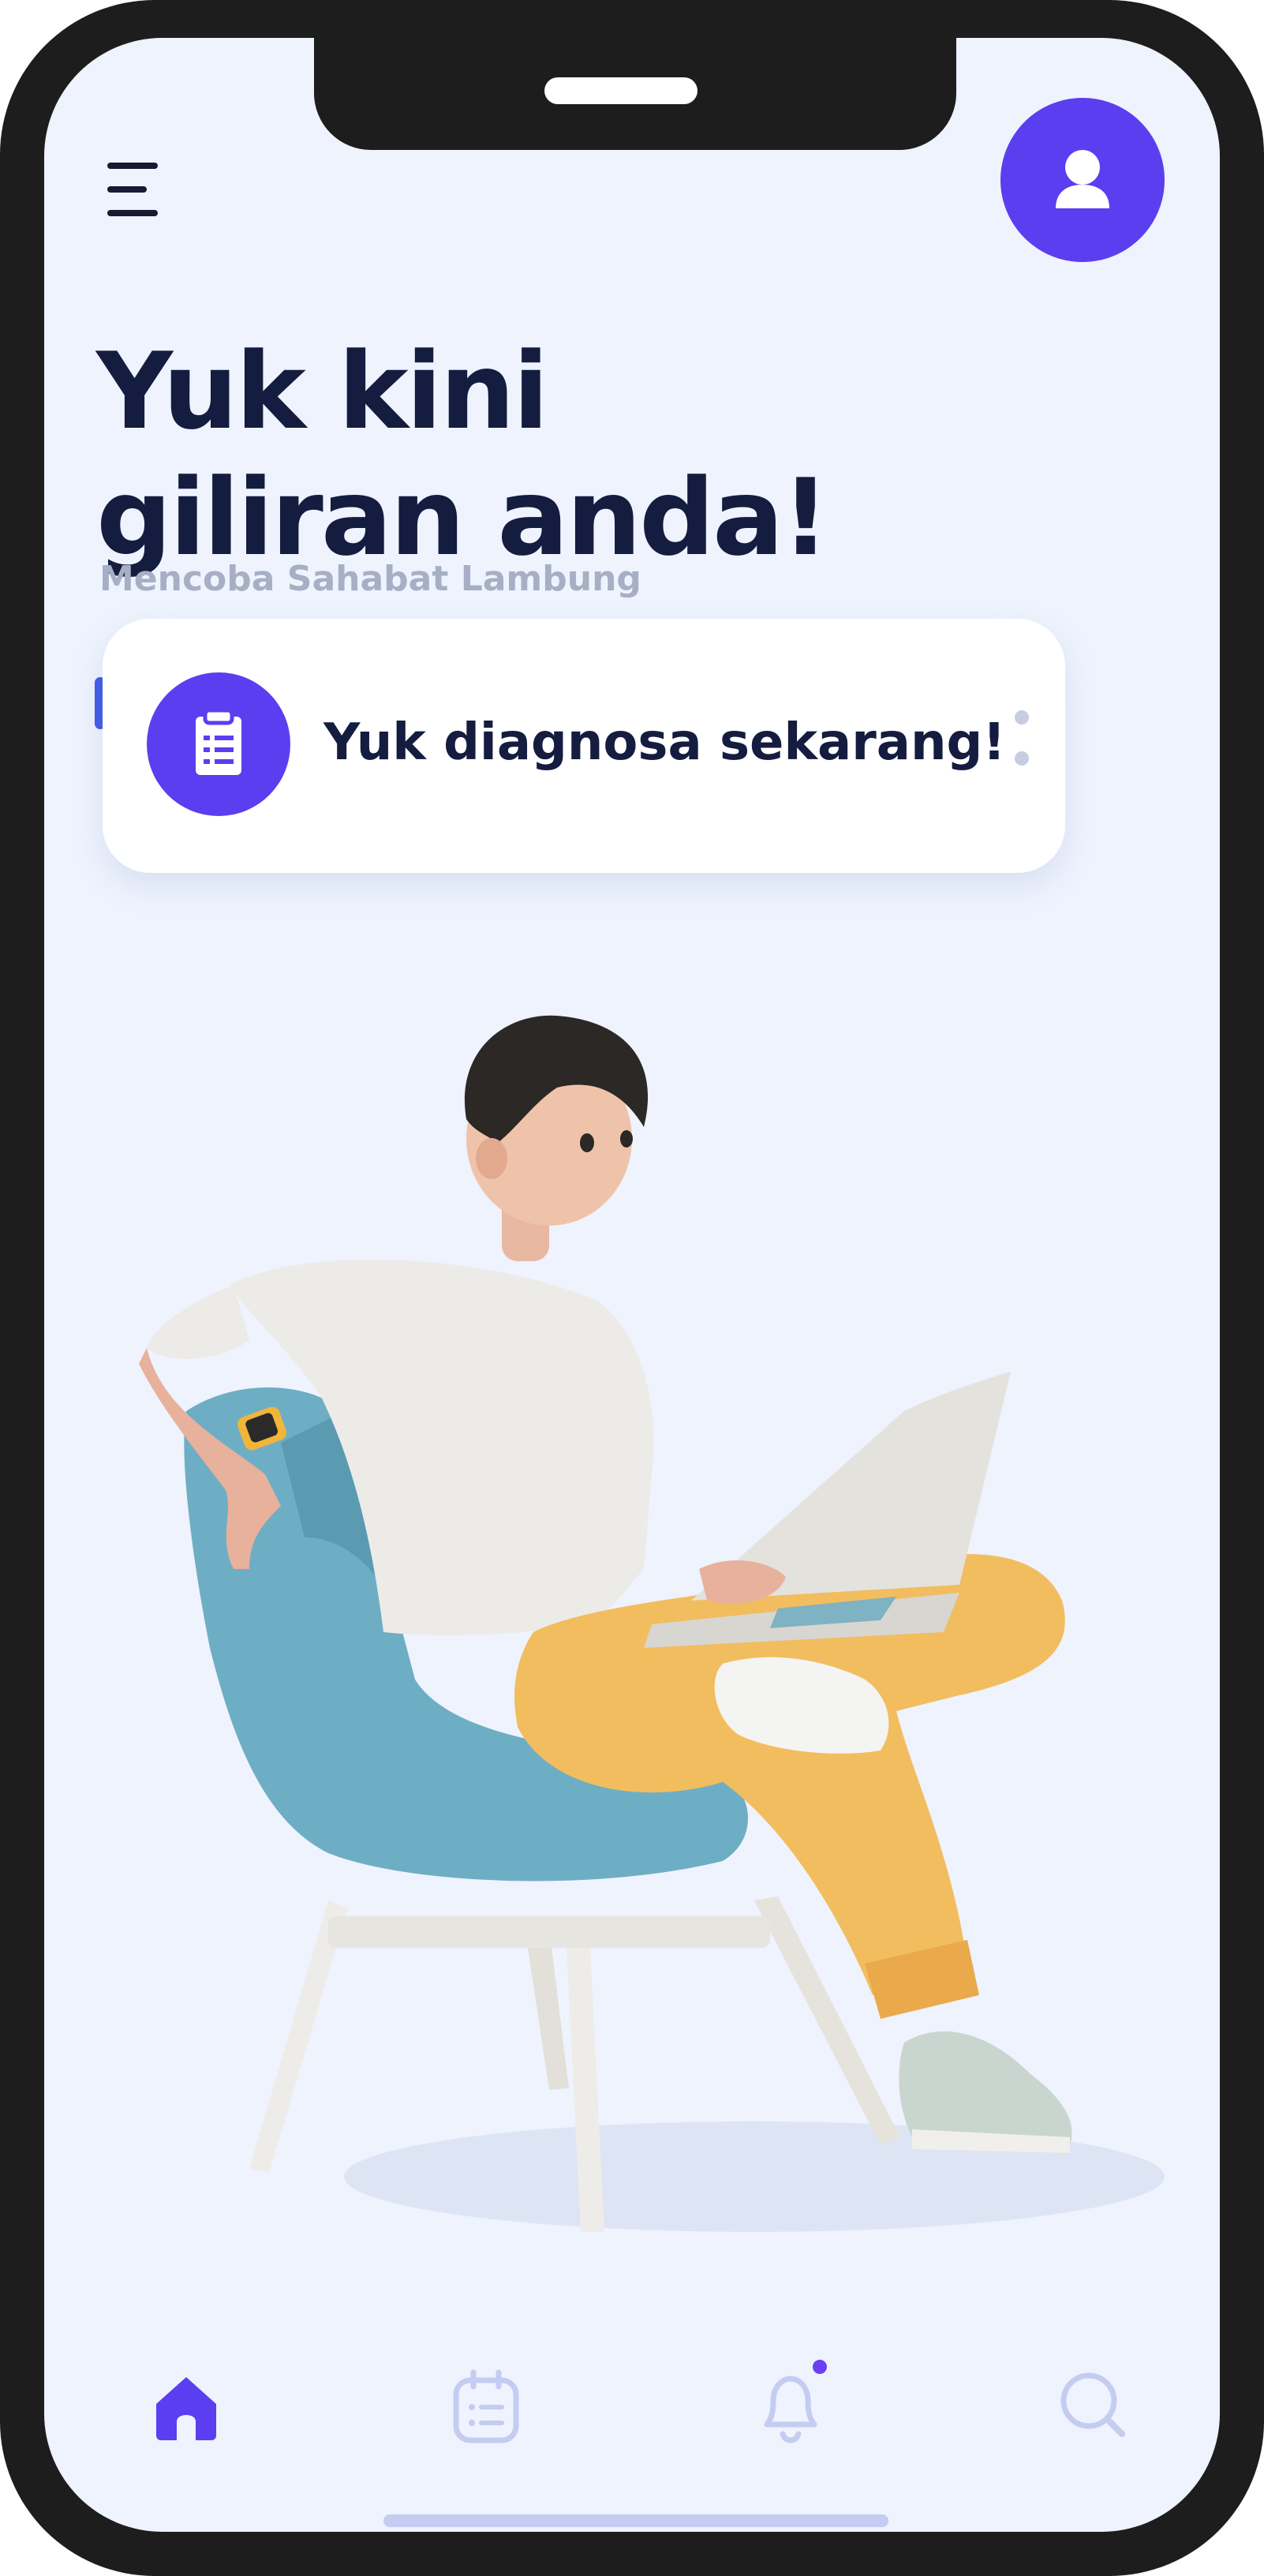  Describe the element at coordinates (791, 2405) in the screenshot. I see `tab-notifications` at that location.